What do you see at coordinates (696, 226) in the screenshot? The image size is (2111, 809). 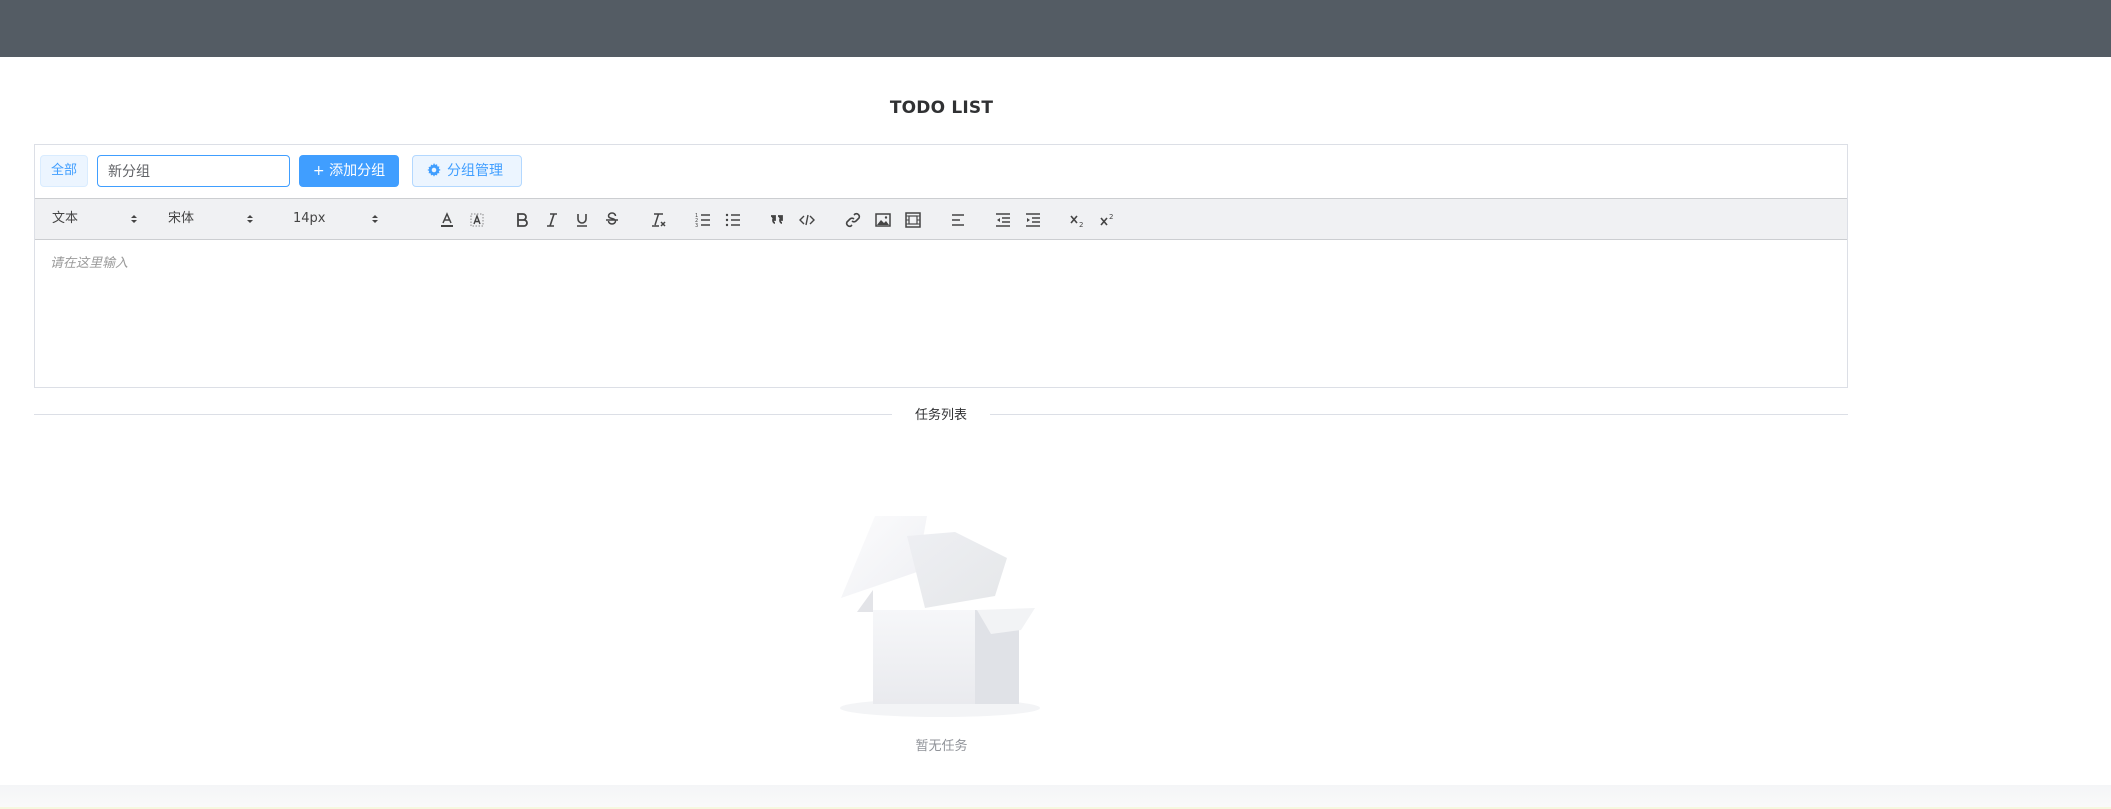 I see `svg-text: 3` at bounding box center [696, 226].